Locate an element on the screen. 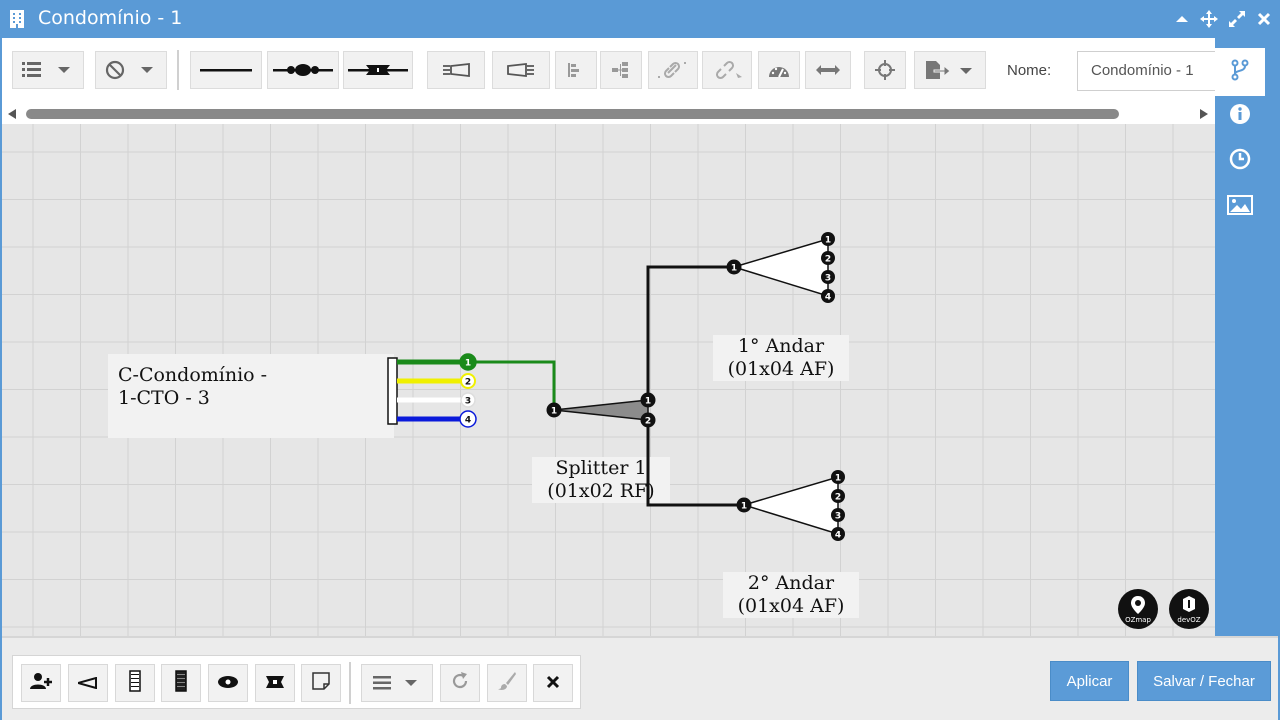  cable-icon is located at coordinates (135, 683).